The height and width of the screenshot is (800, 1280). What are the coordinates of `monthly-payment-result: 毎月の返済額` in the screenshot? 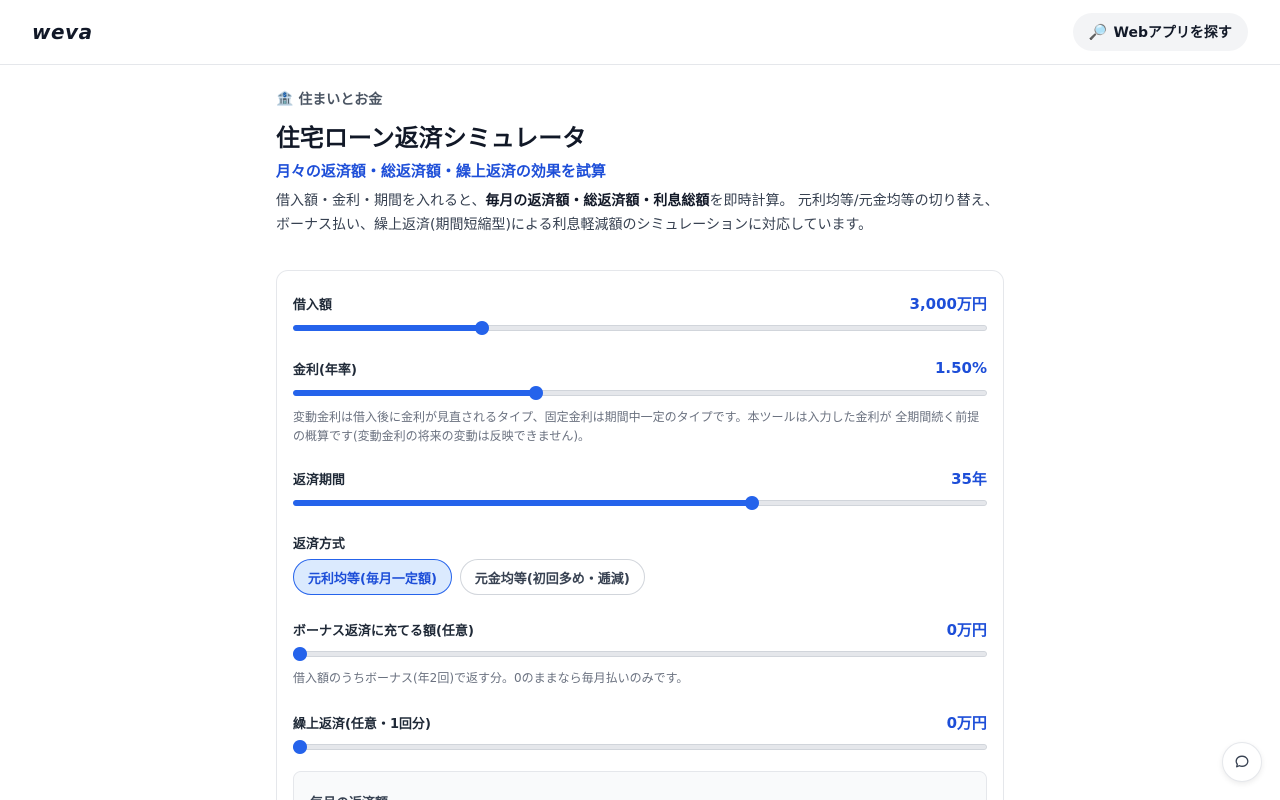 It's located at (640, 785).